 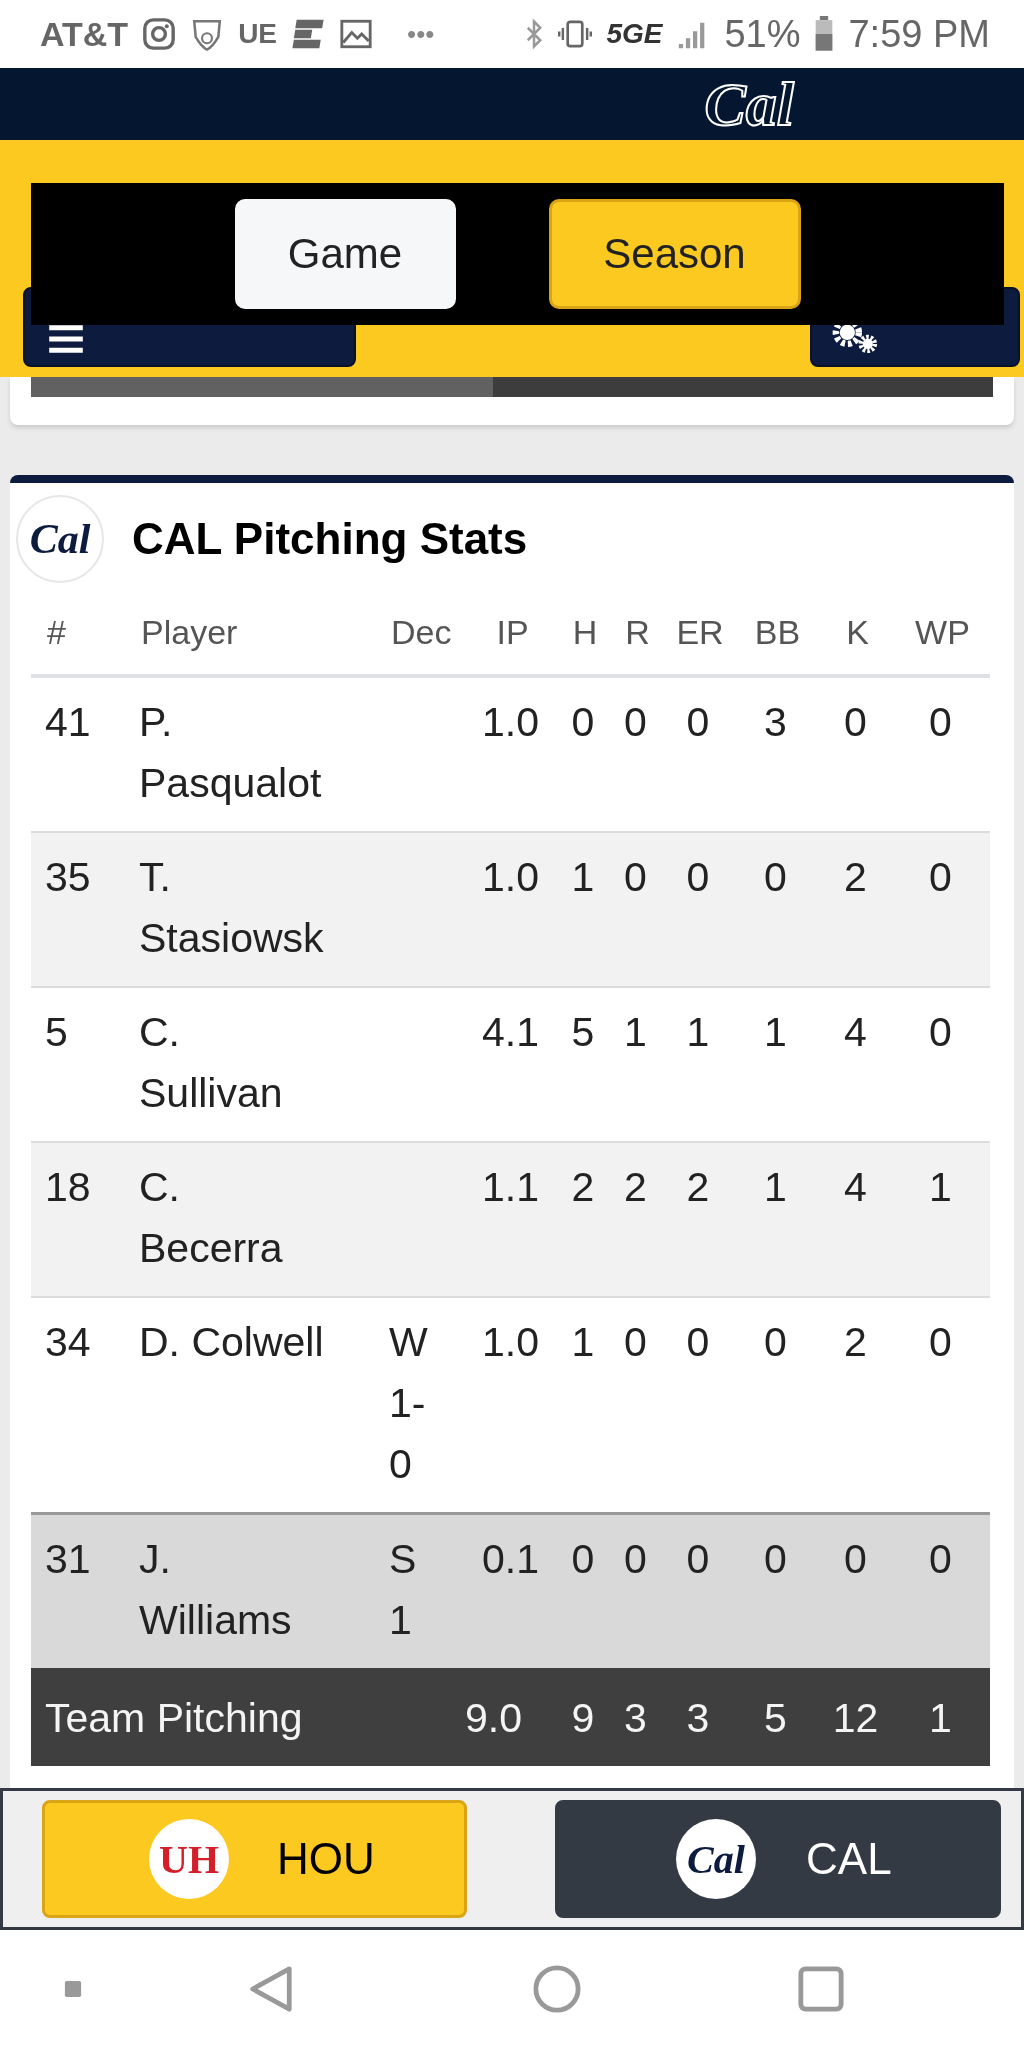 What do you see at coordinates (254, 1859) in the screenshot?
I see `team-tab: UH HOU` at bounding box center [254, 1859].